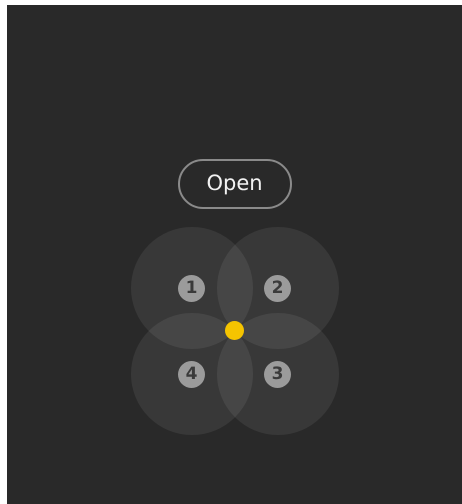 The width and height of the screenshot is (462, 504). Describe the element at coordinates (191, 374) in the screenshot. I see `zone-number: 4` at that location.